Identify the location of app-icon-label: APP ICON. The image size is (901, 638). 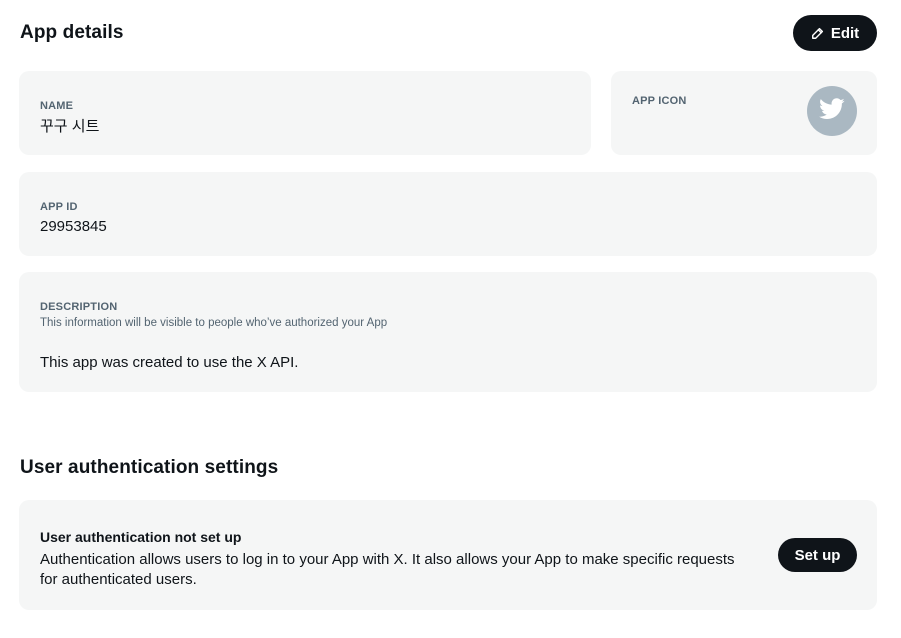
(659, 101).